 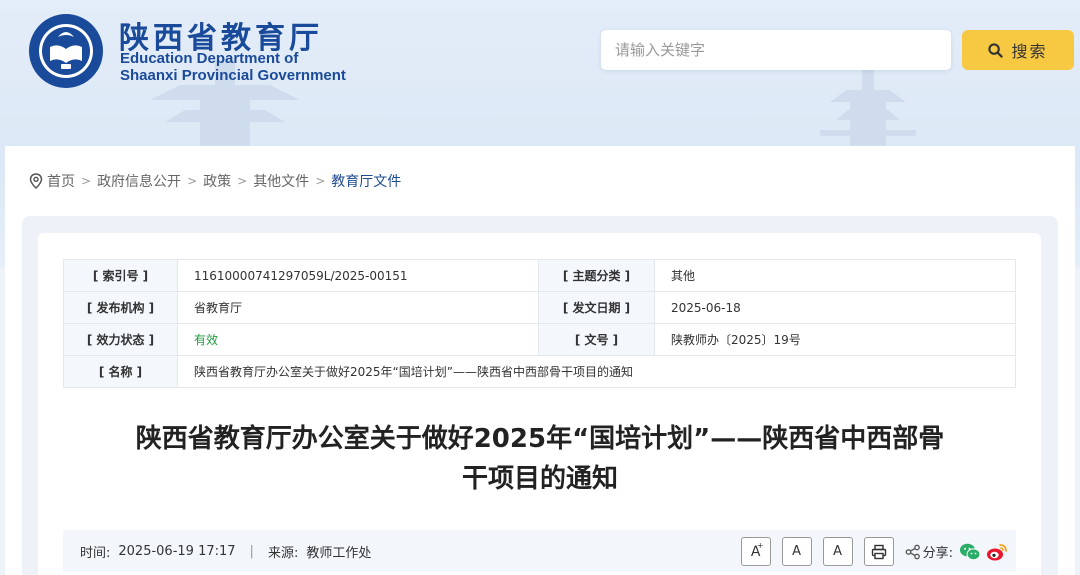 I want to click on article-meta-bar: 时间: 2025-06-19 17:17 | 来源: 教师工作处 A+ A A, so click(x=539, y=551).